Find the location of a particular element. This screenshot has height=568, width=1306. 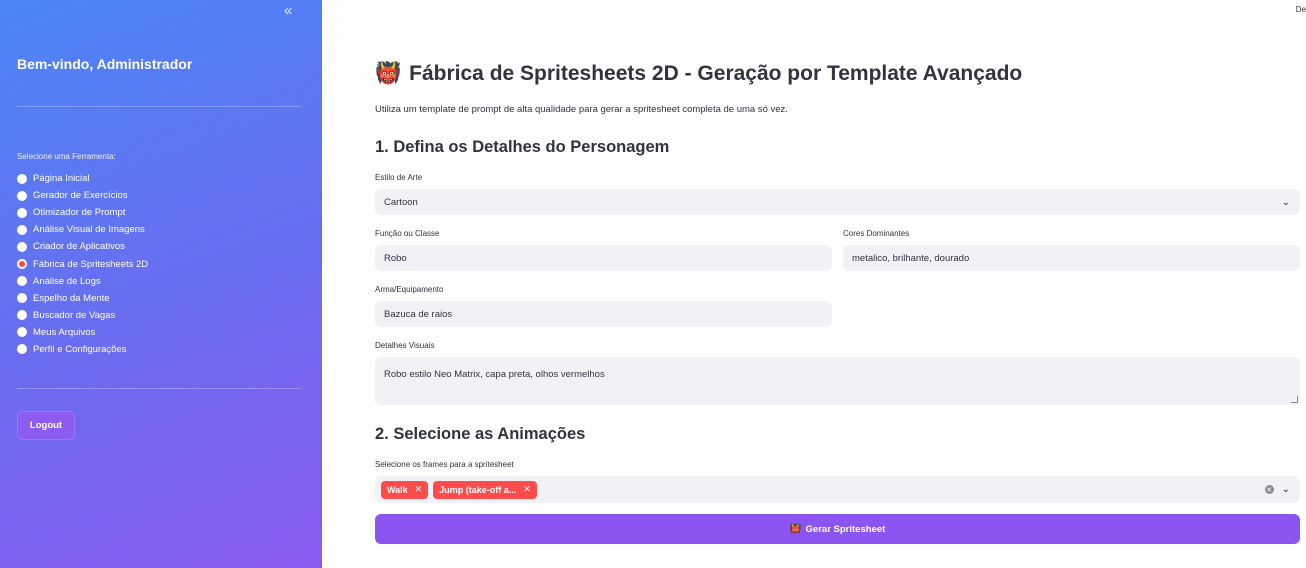

radio-selected-icon is located at coordinates (22, 264).